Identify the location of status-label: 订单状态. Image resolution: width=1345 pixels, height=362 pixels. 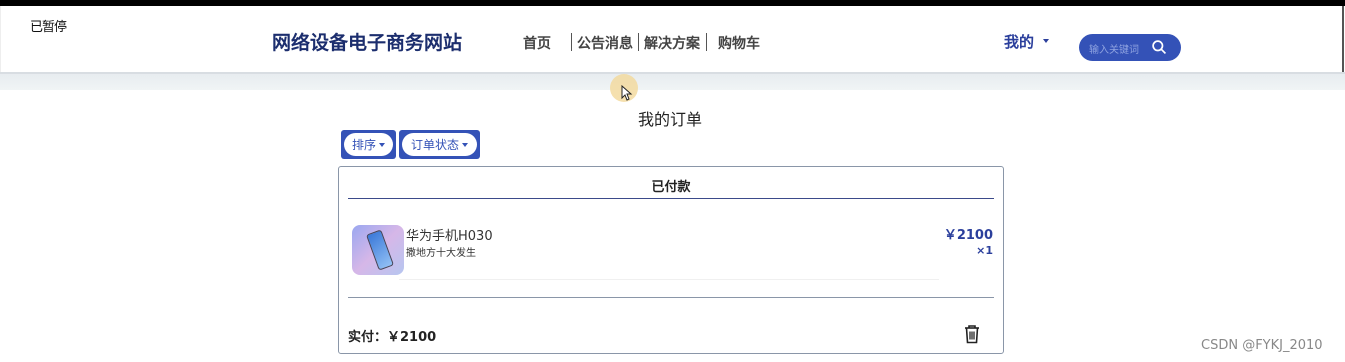
(434, 145).